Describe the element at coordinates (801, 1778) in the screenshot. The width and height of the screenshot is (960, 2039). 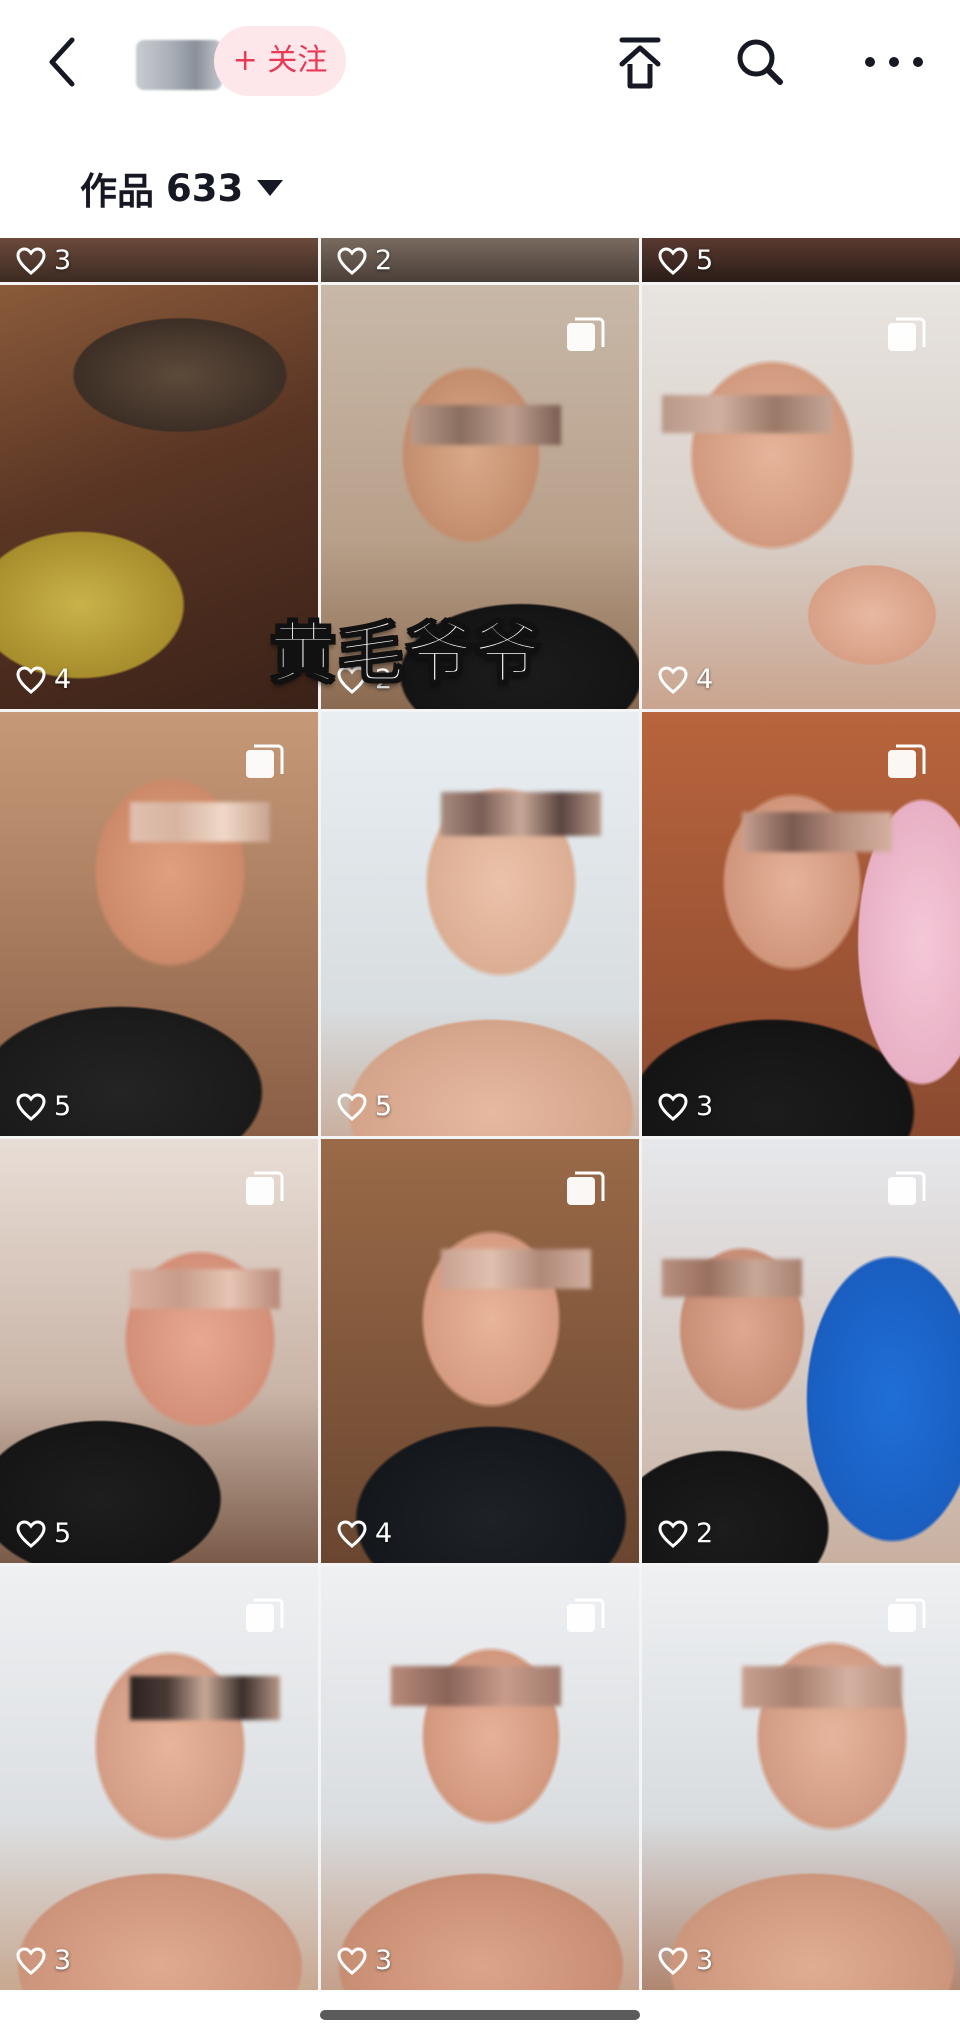
I see `video-tile-r4-c3: 3` at that location.